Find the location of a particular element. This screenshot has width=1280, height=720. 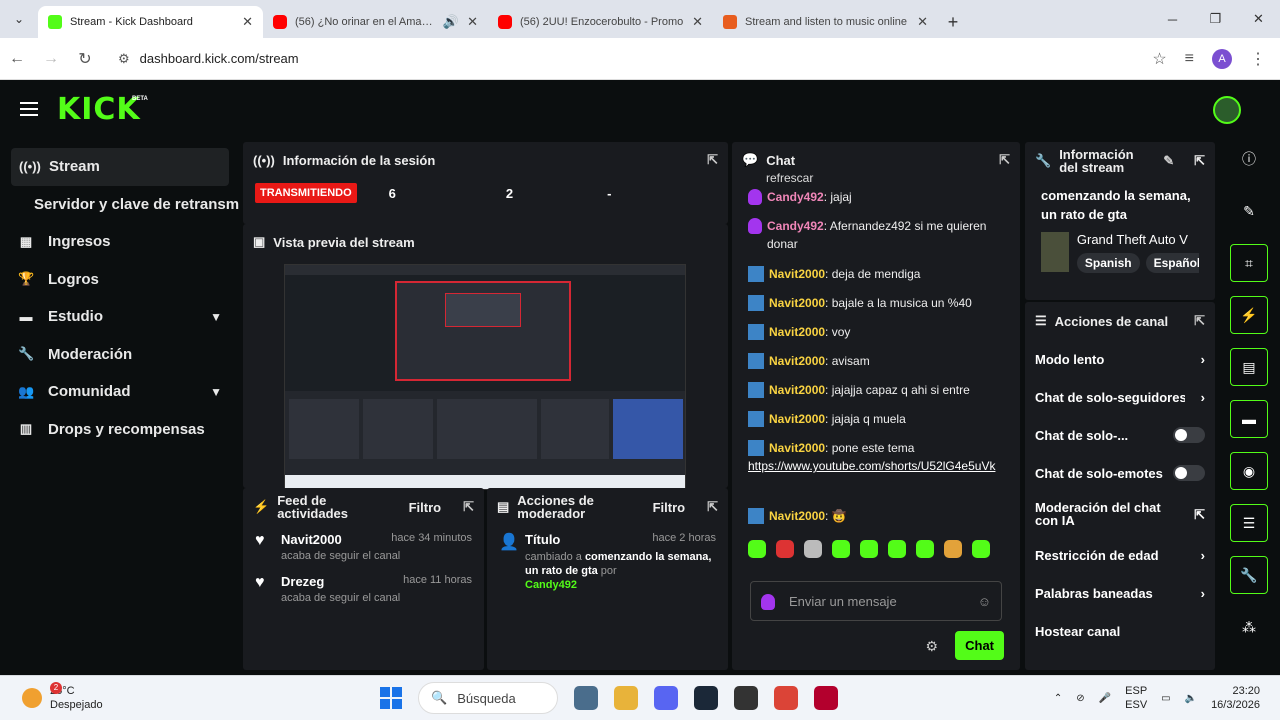

kick-logo: KICK is located at coordinates (99, 109).